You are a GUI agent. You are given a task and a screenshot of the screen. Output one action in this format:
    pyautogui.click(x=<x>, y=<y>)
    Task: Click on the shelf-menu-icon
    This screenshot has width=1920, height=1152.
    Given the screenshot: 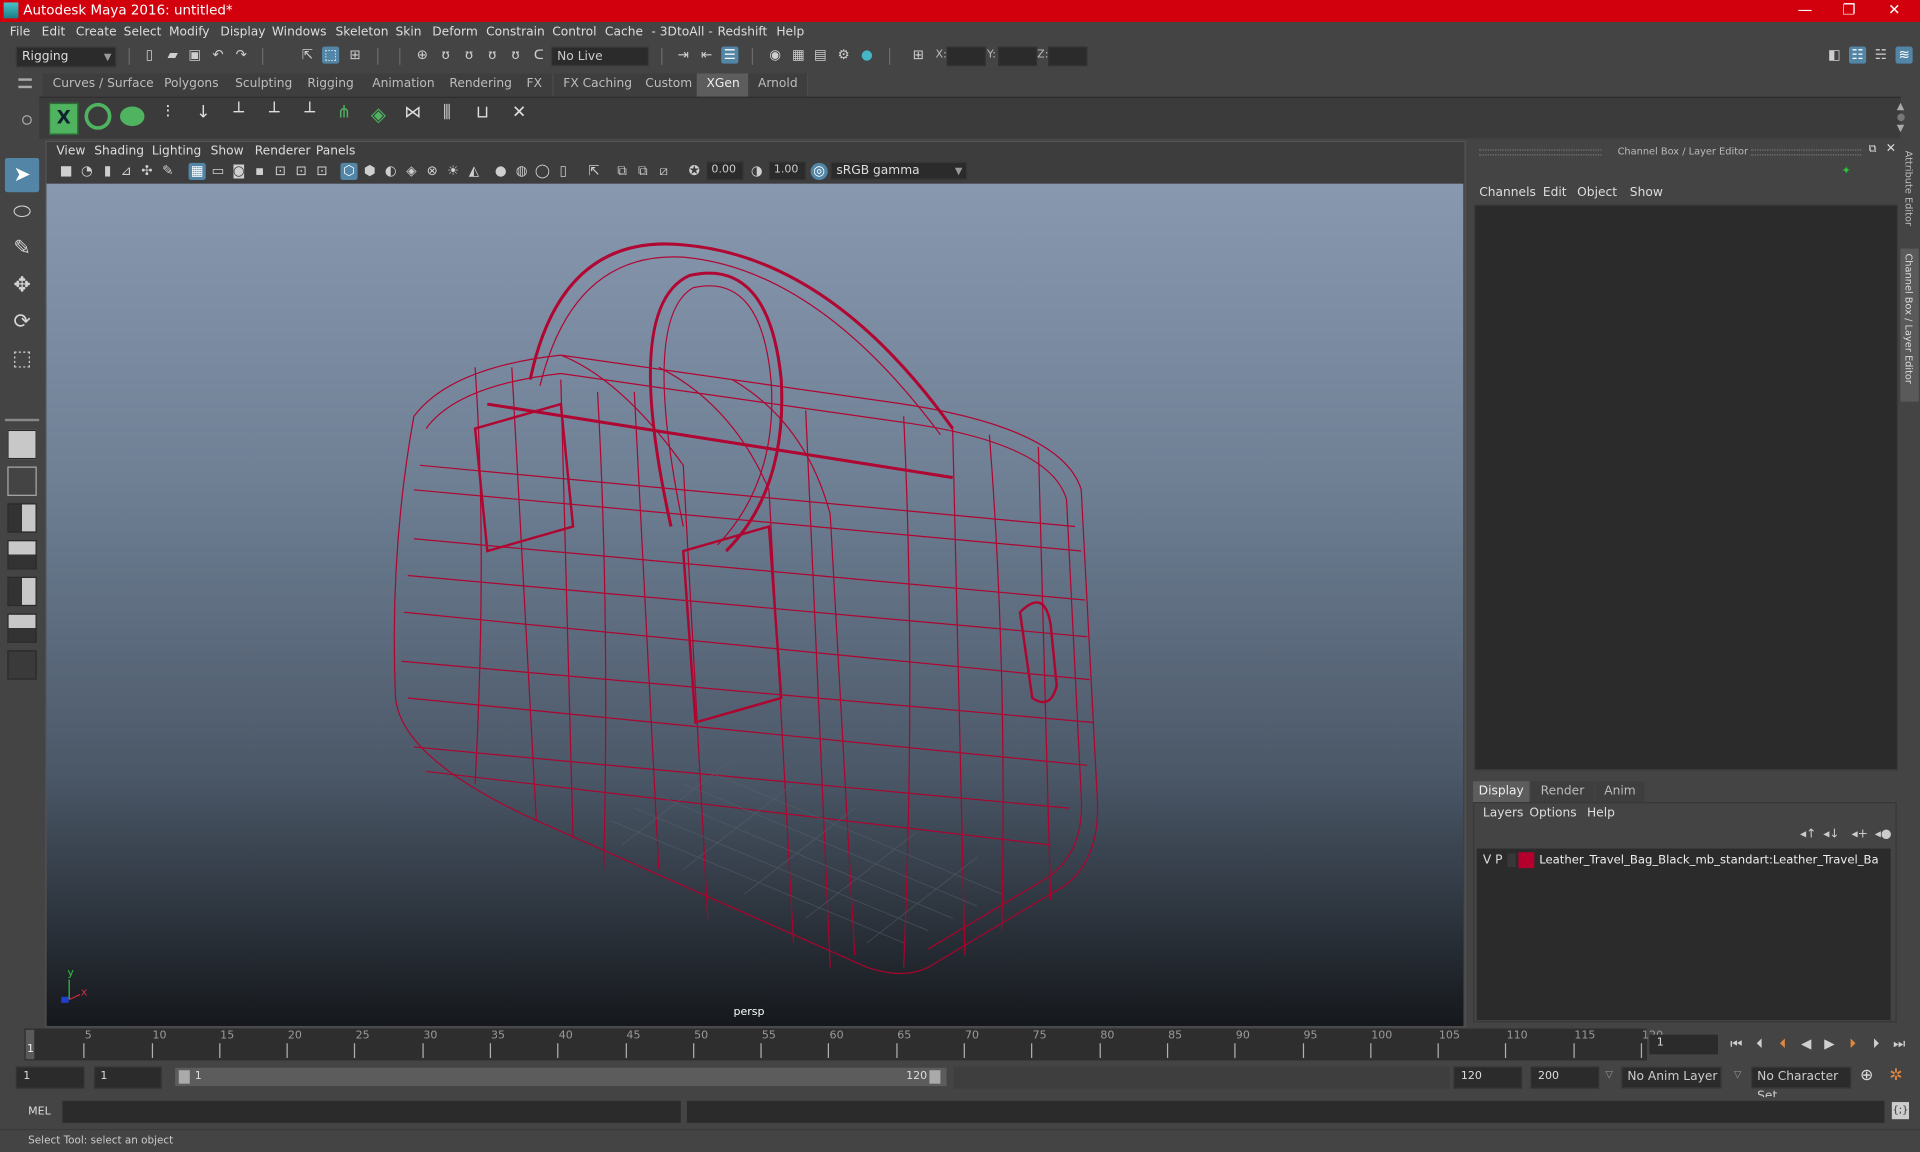 What is the action you would take?
    pyautogui.click(x=25, y=83)
    